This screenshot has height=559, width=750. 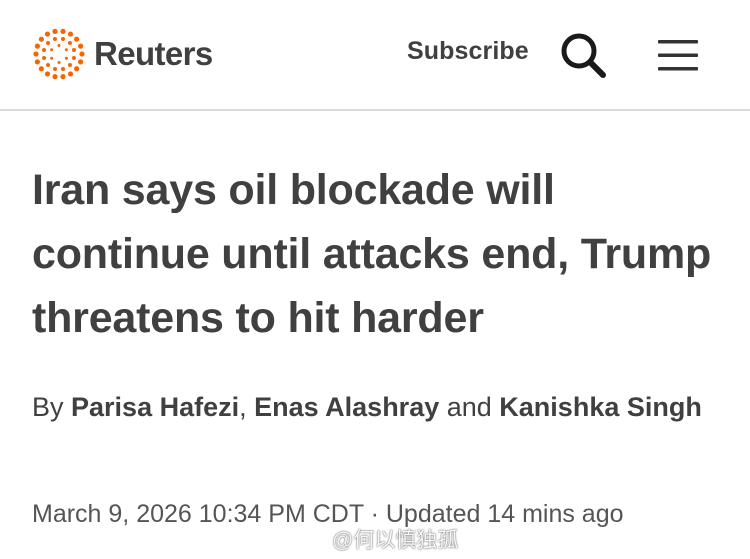 I want to click on search-icon, so click(x=583, y=55).